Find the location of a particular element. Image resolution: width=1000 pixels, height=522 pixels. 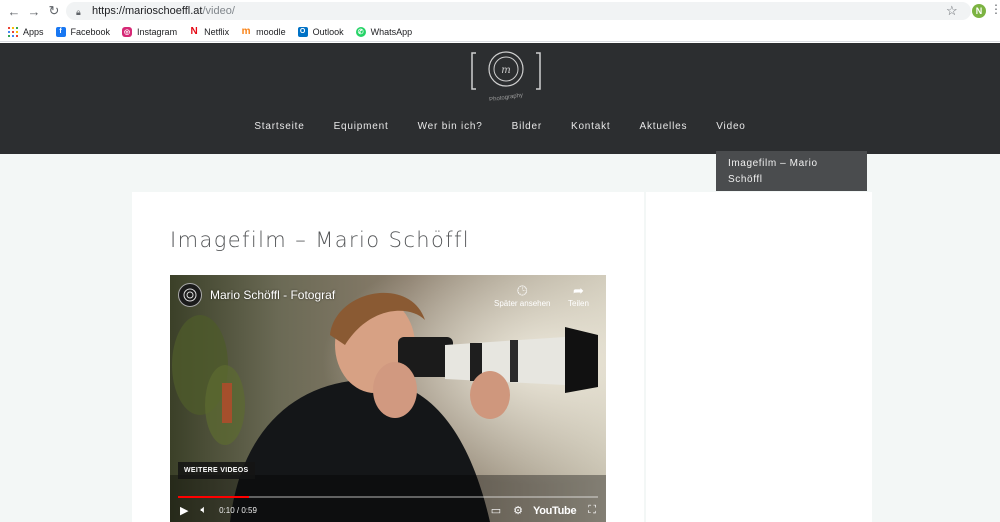

video-submenu: Imagefilm – Mario Schöffl is located at coordinates (791, 169).